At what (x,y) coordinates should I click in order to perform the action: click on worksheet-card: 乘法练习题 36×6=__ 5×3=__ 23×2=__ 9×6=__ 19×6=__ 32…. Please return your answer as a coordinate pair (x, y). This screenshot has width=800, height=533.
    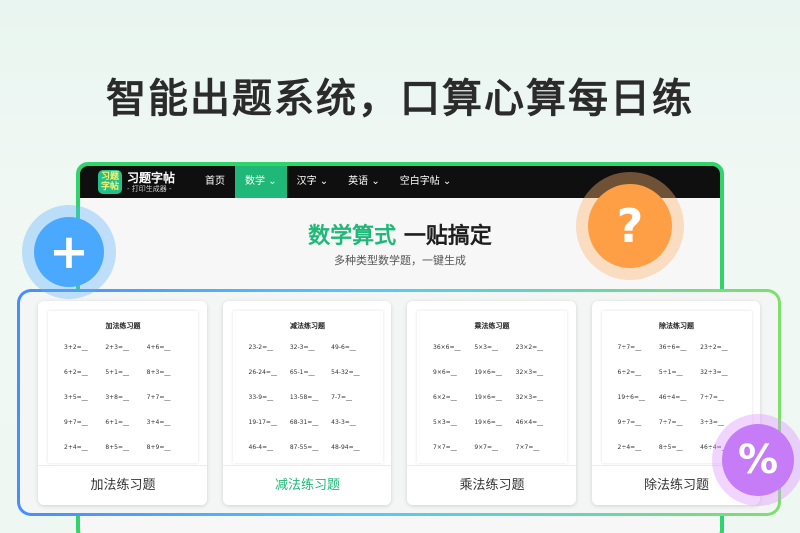
    Looking at the image, I should click on (491, 403).